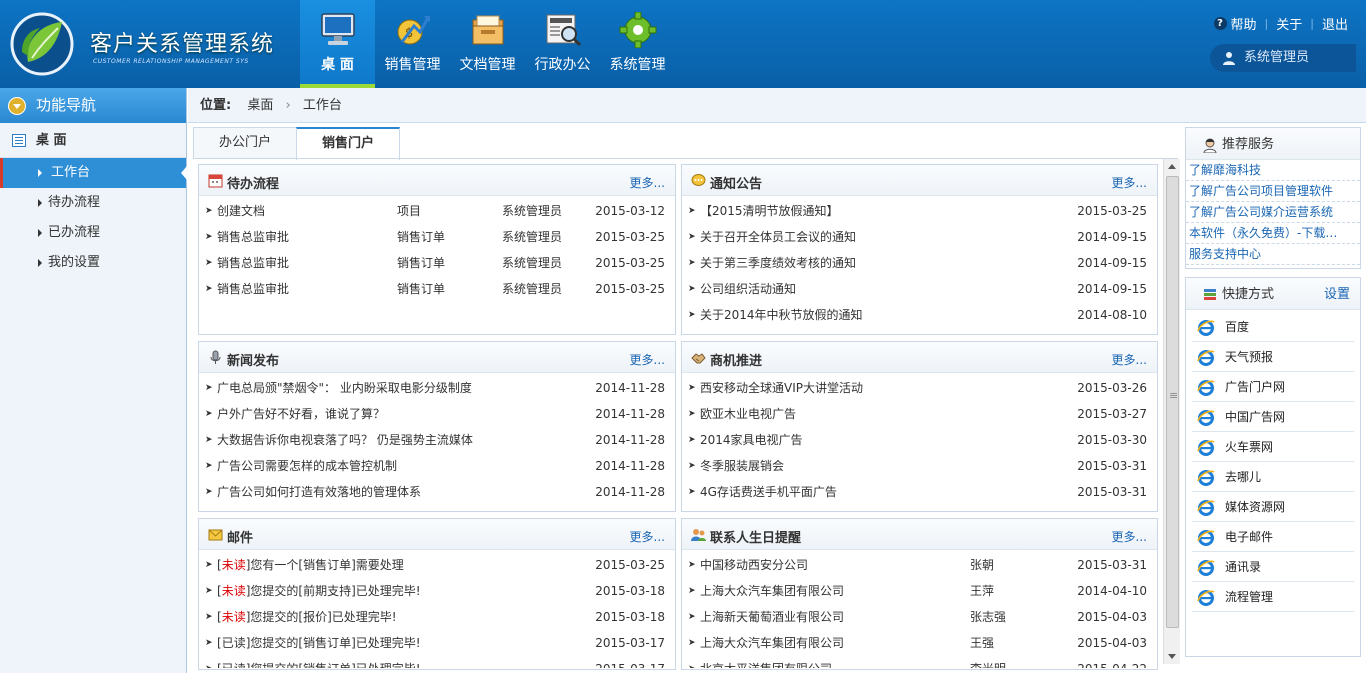 The height and width of the screenshot is (673, 1366). What do you see at coordinates (93, 233) in the screenshot?
I see `sidebar-item-done: 已办流程` at bounding box center [93, 233].